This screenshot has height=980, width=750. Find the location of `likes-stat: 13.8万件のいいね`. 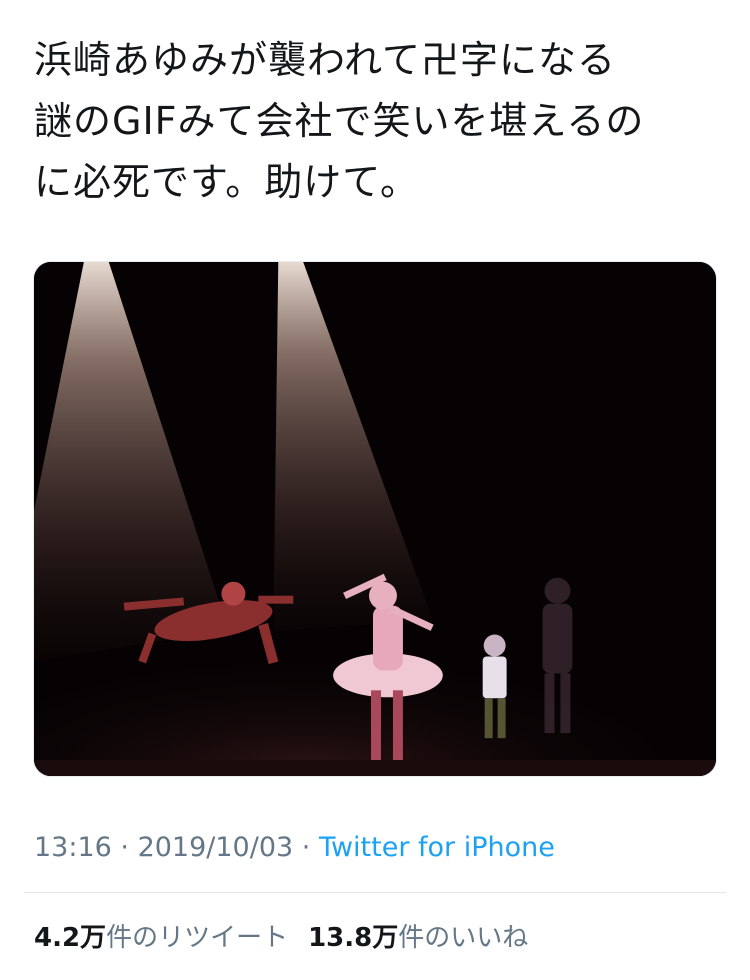

likes-stat: 13.8万件のいいね is located at coordinates (418, 938).